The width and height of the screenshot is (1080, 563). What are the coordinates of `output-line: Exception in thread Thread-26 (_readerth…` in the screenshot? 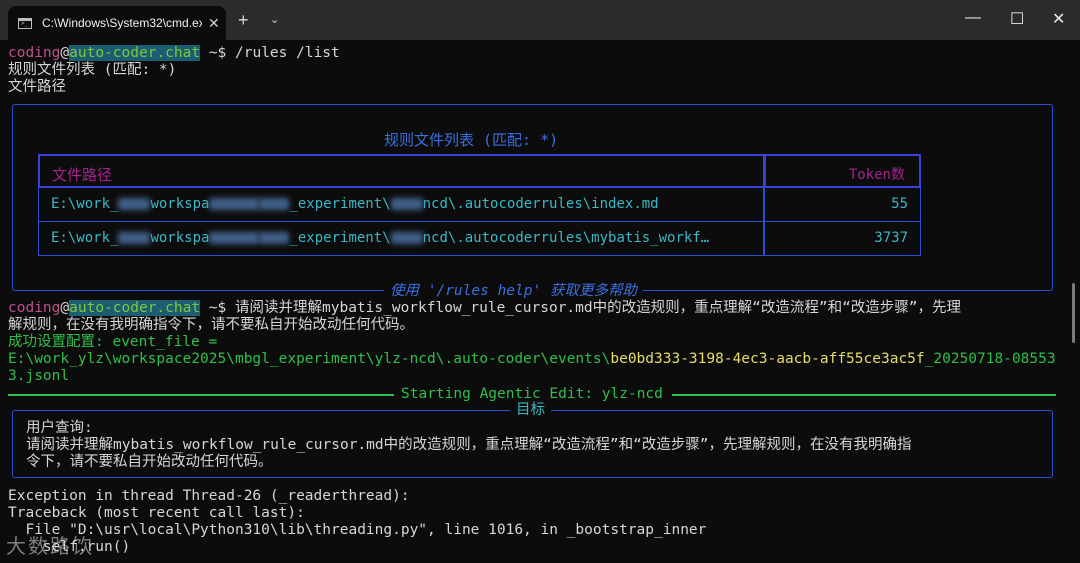 It's located at (209, 496).